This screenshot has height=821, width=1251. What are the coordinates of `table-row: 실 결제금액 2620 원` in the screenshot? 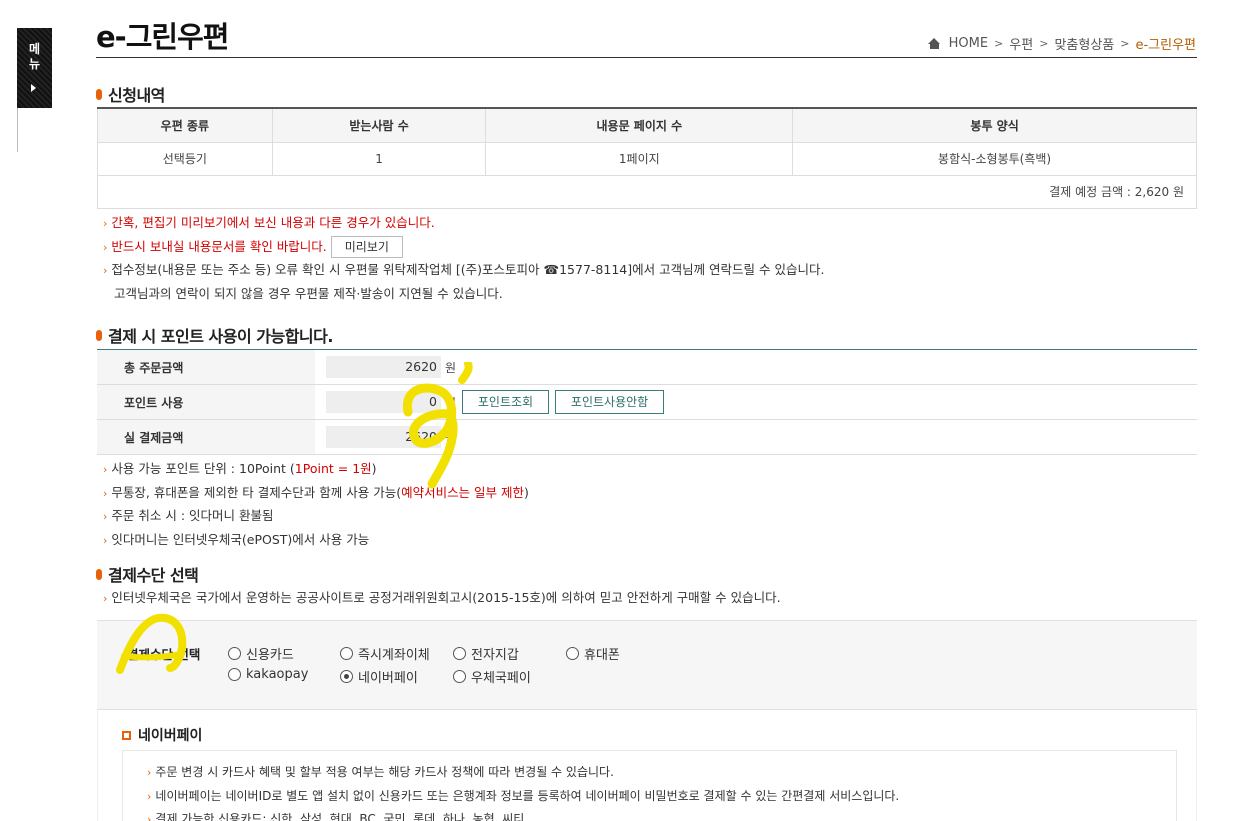 It's located at (647, 437).